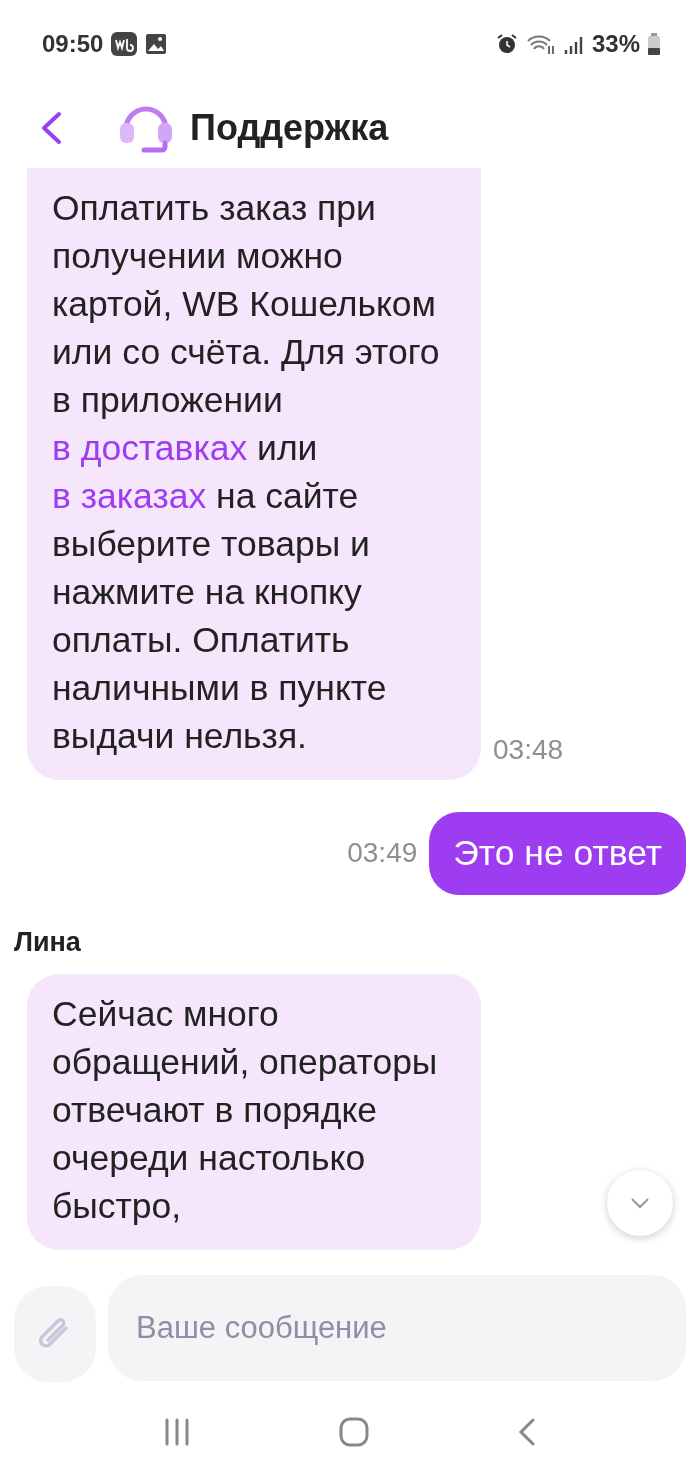 This screenshot has height=1478, width=700. I want to click on home-icon, so click(354, 1431).